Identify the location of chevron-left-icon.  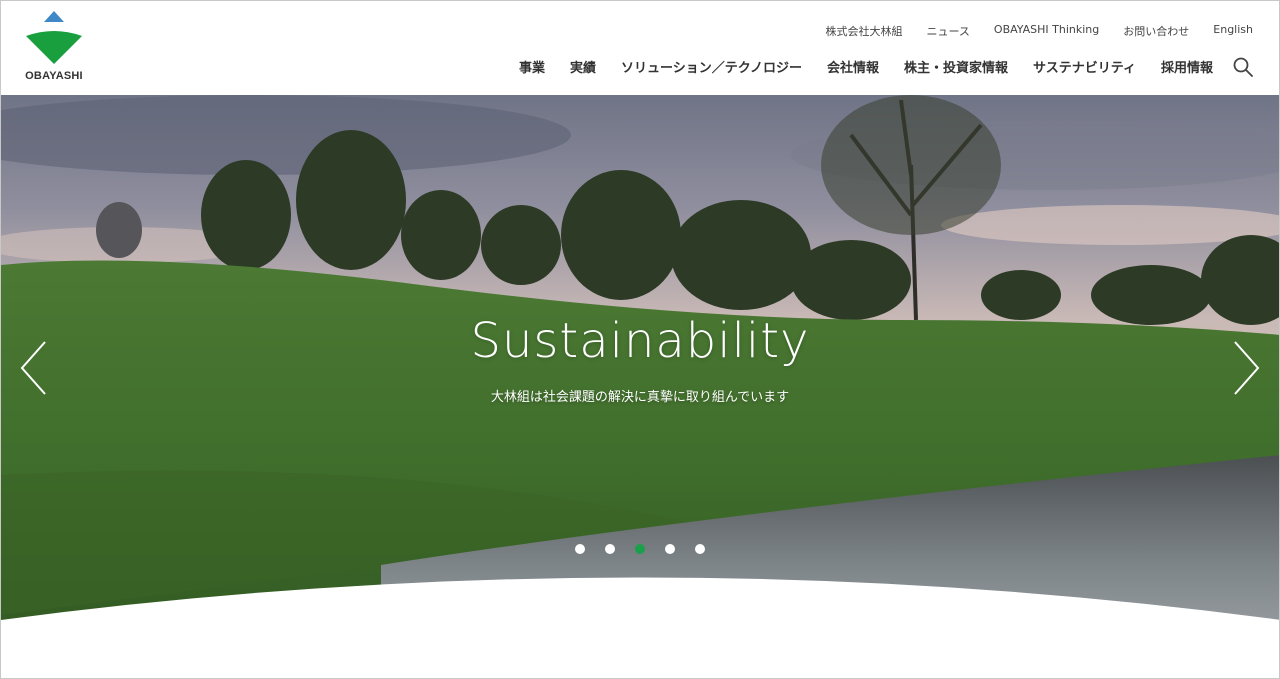
(33, 368).